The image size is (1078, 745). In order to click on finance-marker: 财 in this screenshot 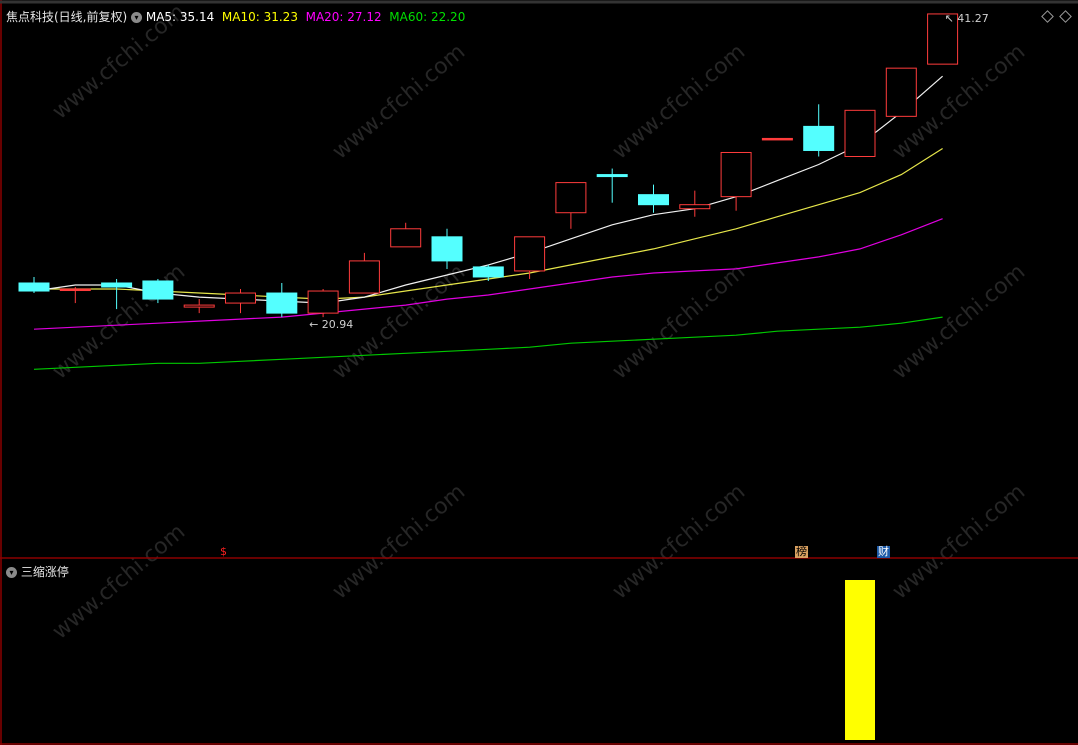, I will do `click(883, 552)`.